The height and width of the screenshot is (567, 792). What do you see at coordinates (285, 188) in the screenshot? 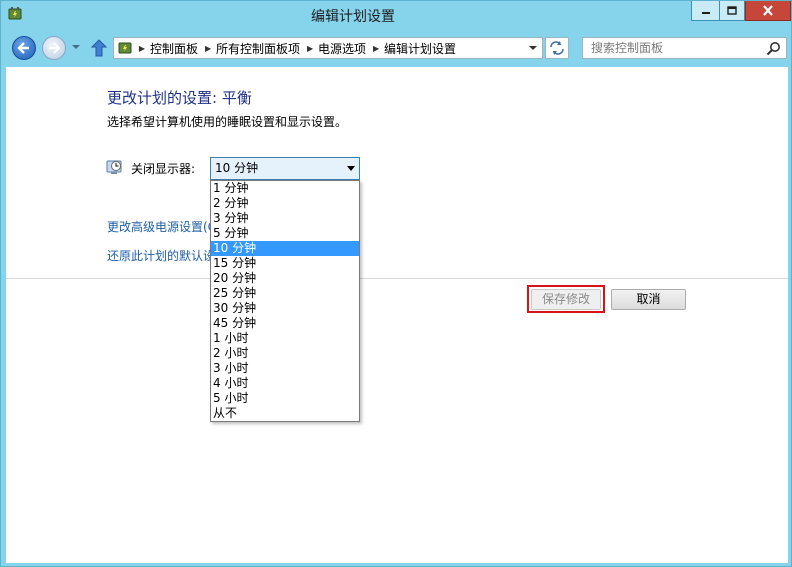
I see `dropdown-option: 1 分钟` at bounding box center [285, 188].